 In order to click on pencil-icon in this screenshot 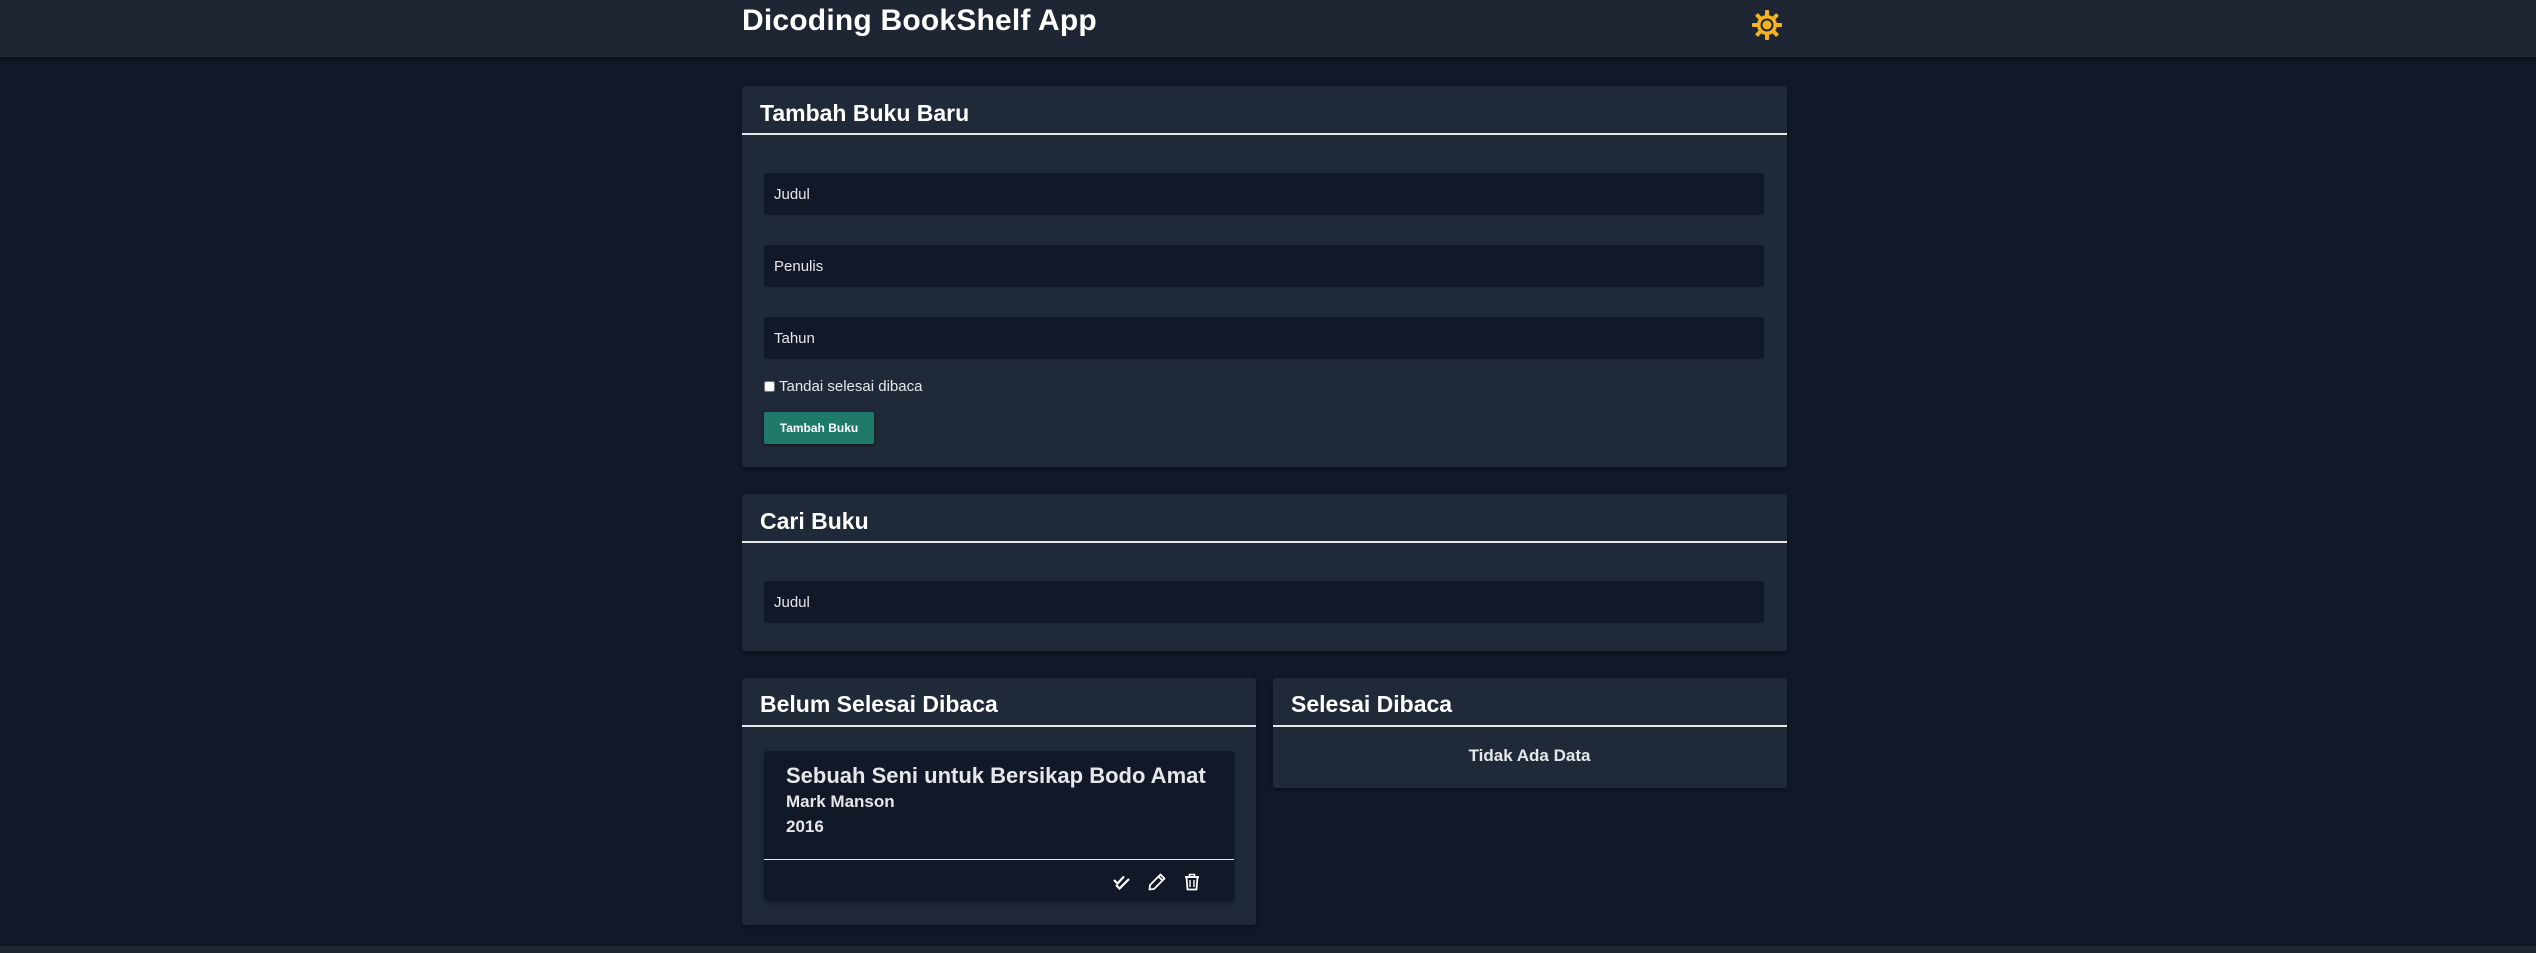, I will do `click(1157, 882)`.